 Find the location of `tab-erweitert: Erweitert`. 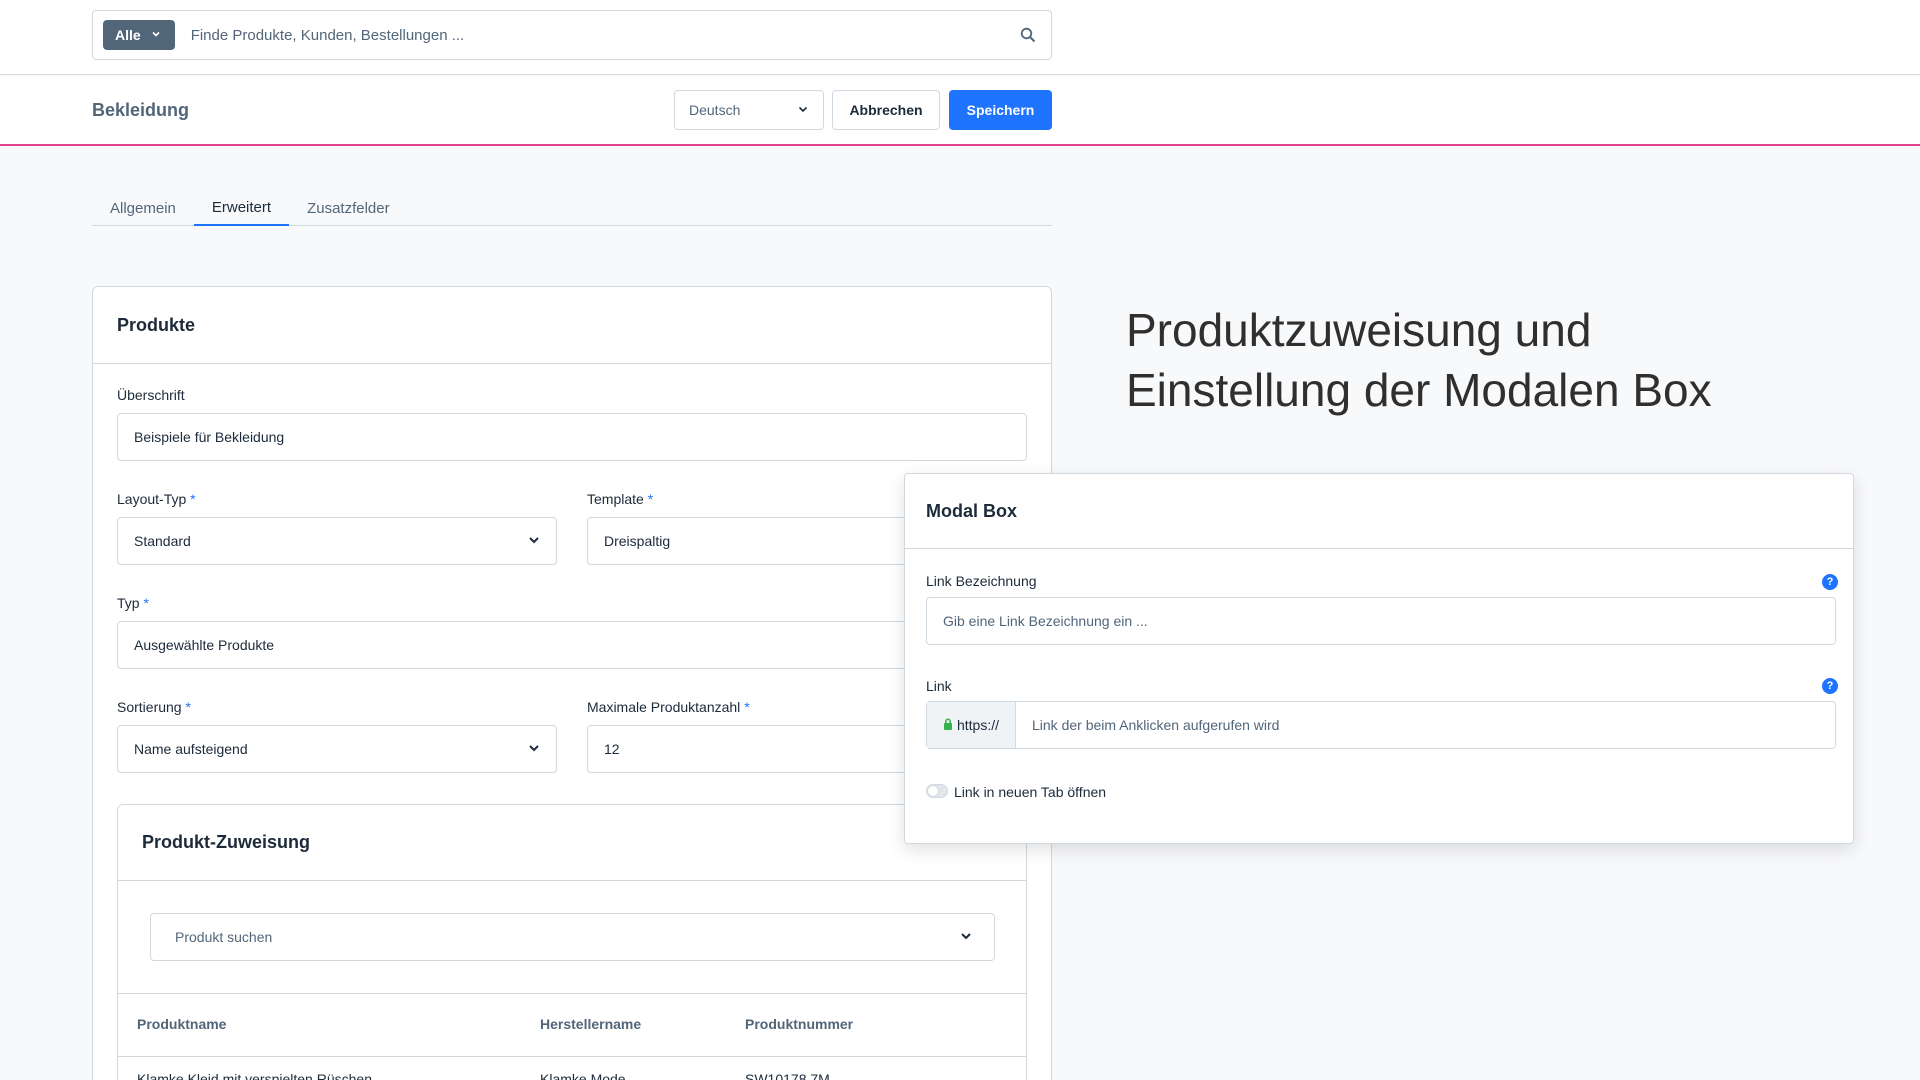

tab-erweitert: Erweitert is located at coordinates (241, 208).